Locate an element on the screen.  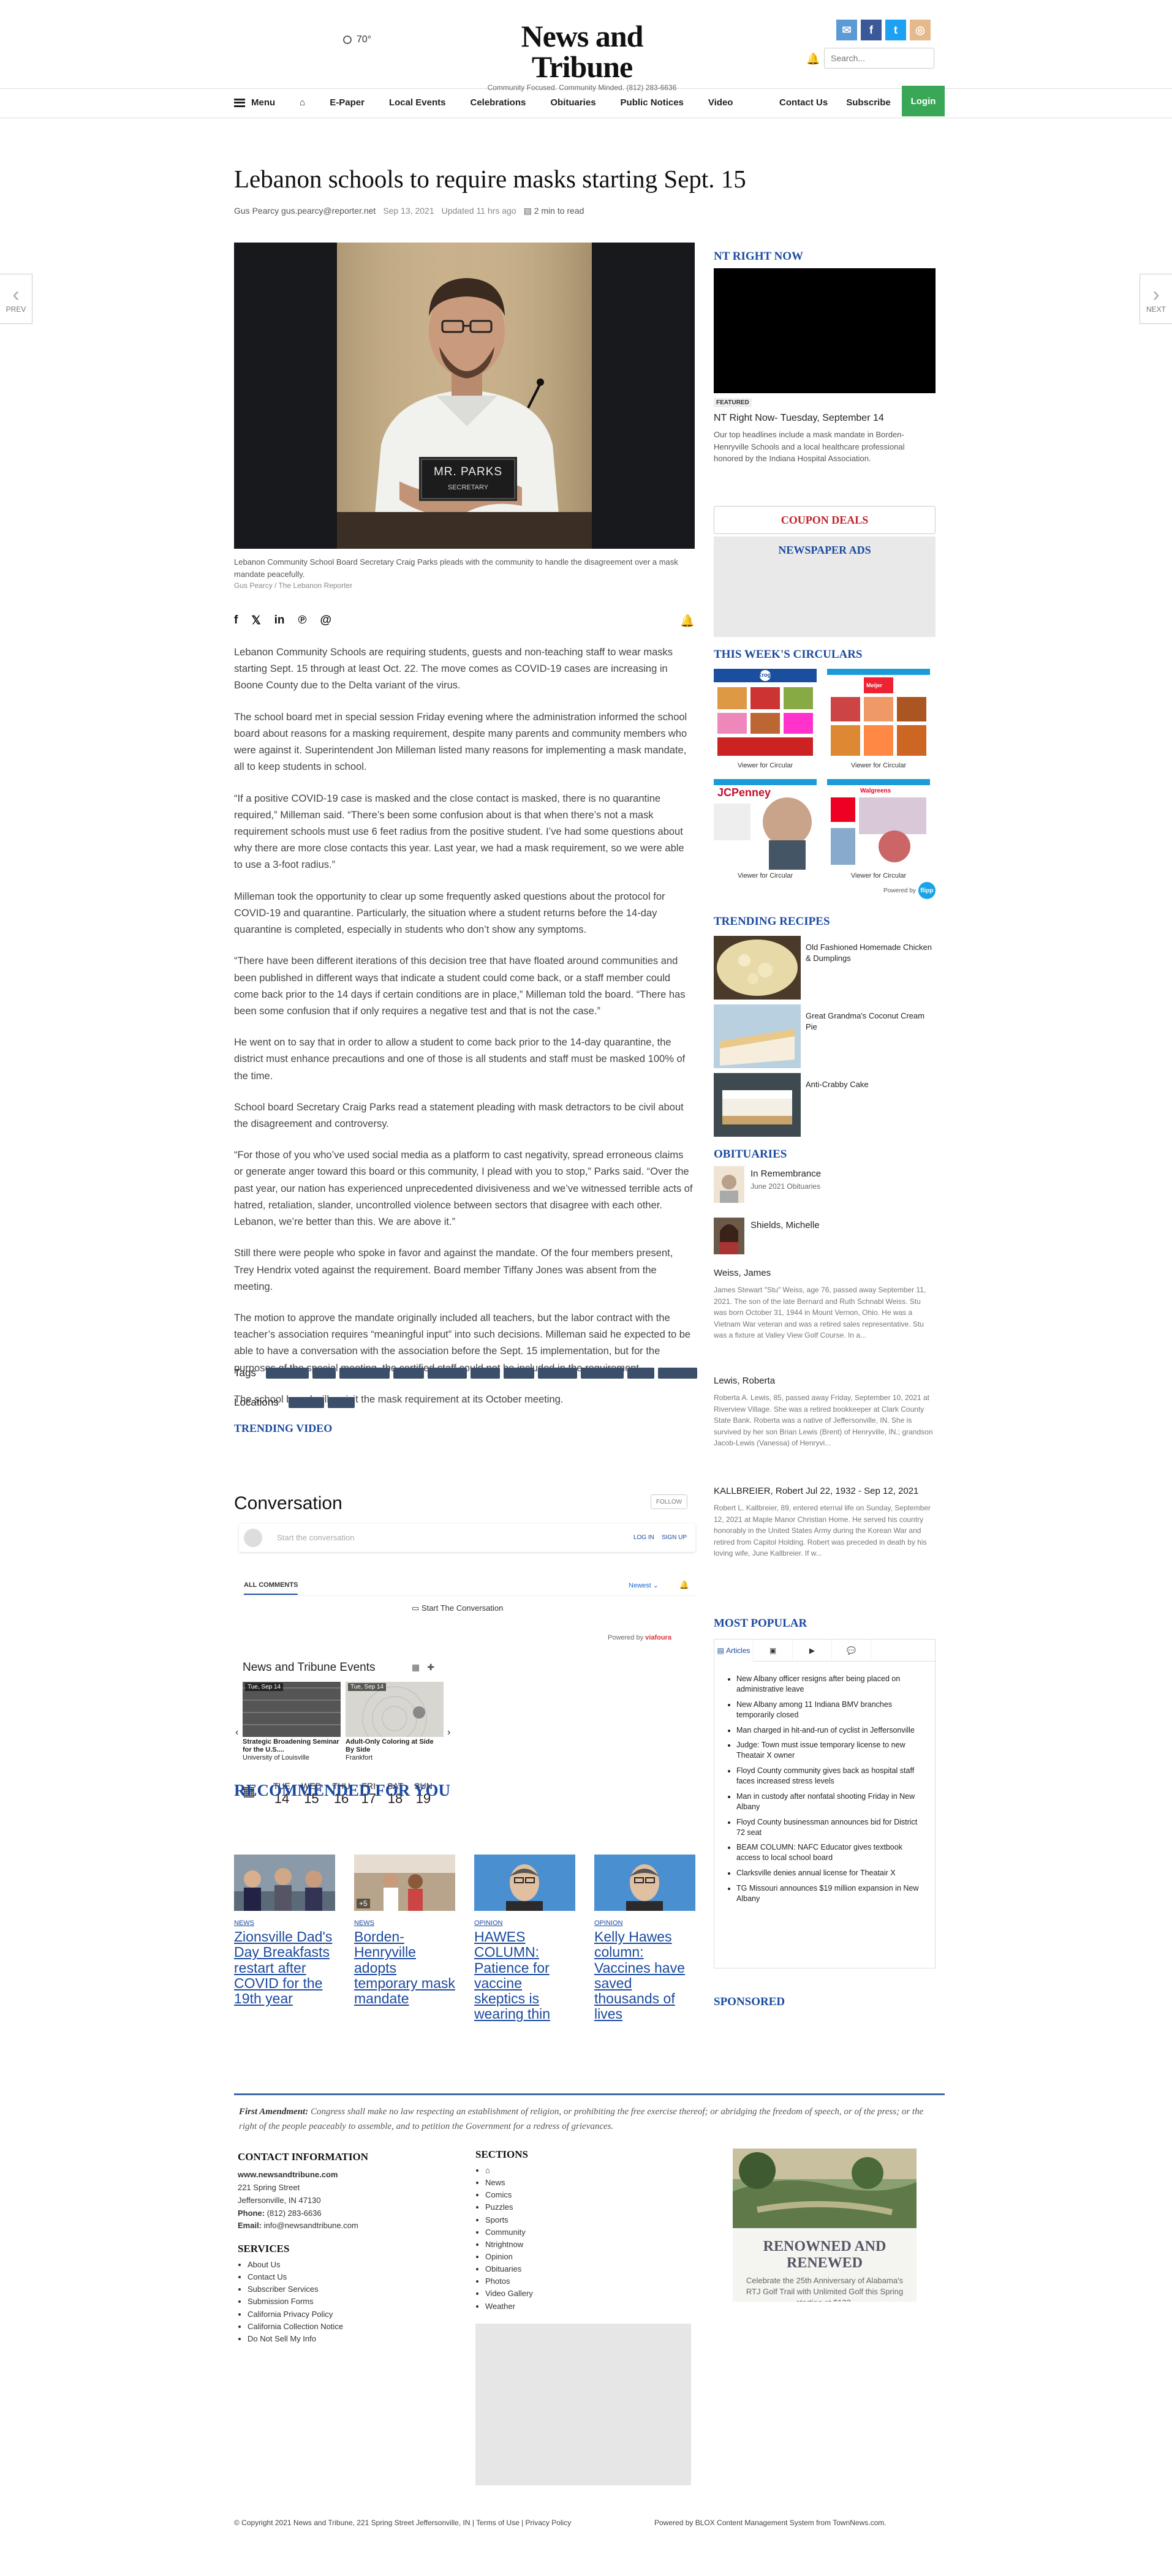
chevron-right-icon: › is located at coordinates (448, 1732).